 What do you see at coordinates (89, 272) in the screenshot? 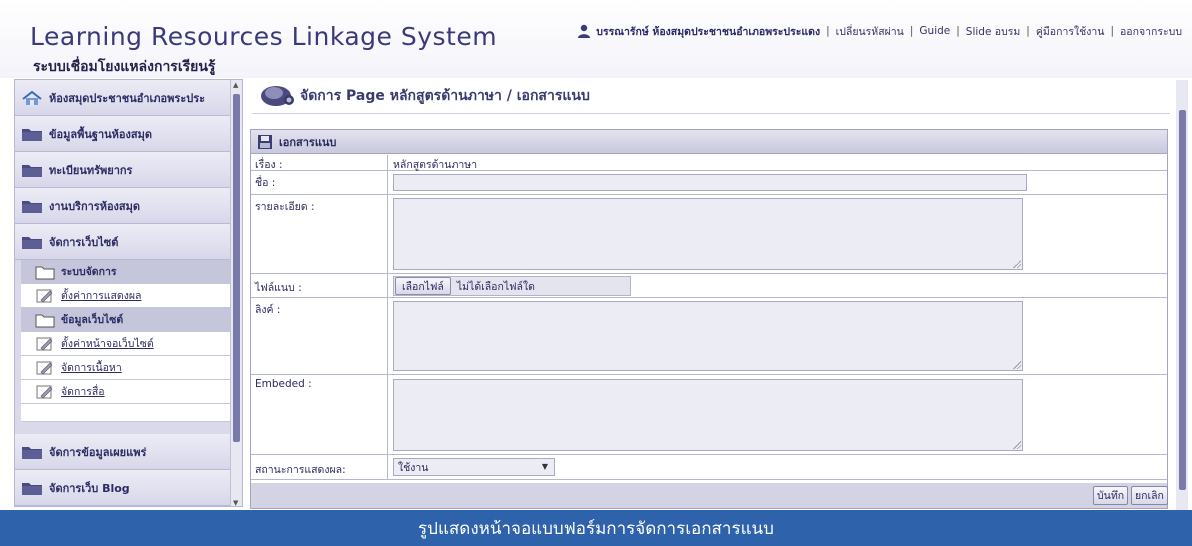
I see `sidebar-subitem-label: ระบบจัดการ` at bounding box center [89, 272].